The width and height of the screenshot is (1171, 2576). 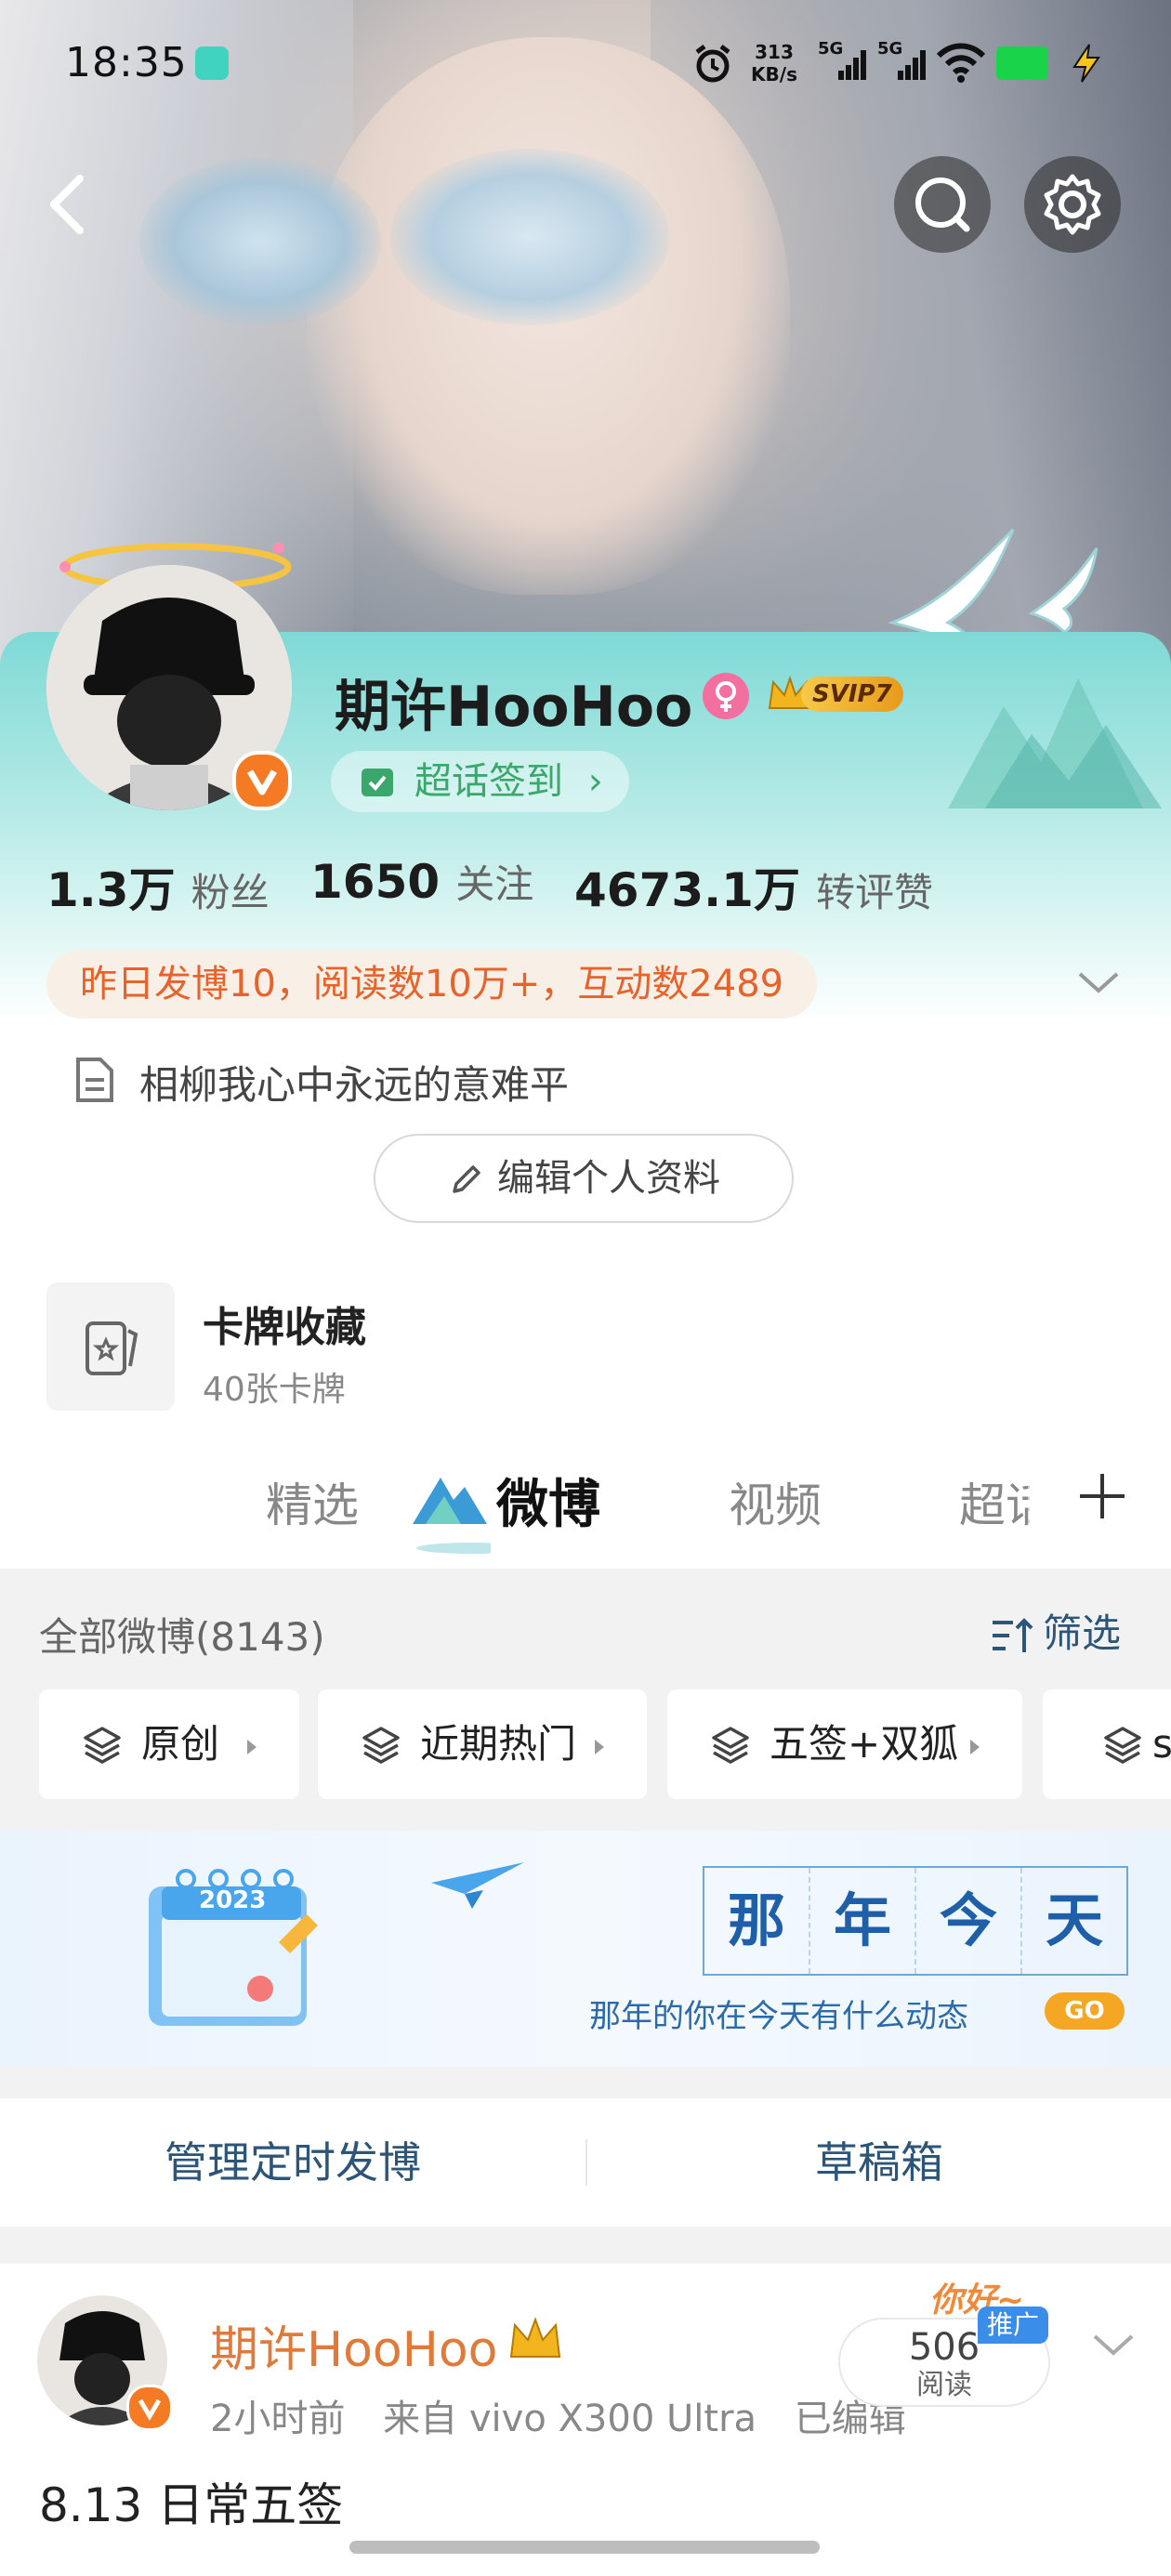 What do you see at coordinates (422, 881) in the screenshot?
I see `stat-following: 1650 关注` at bounding box center [422, 881].